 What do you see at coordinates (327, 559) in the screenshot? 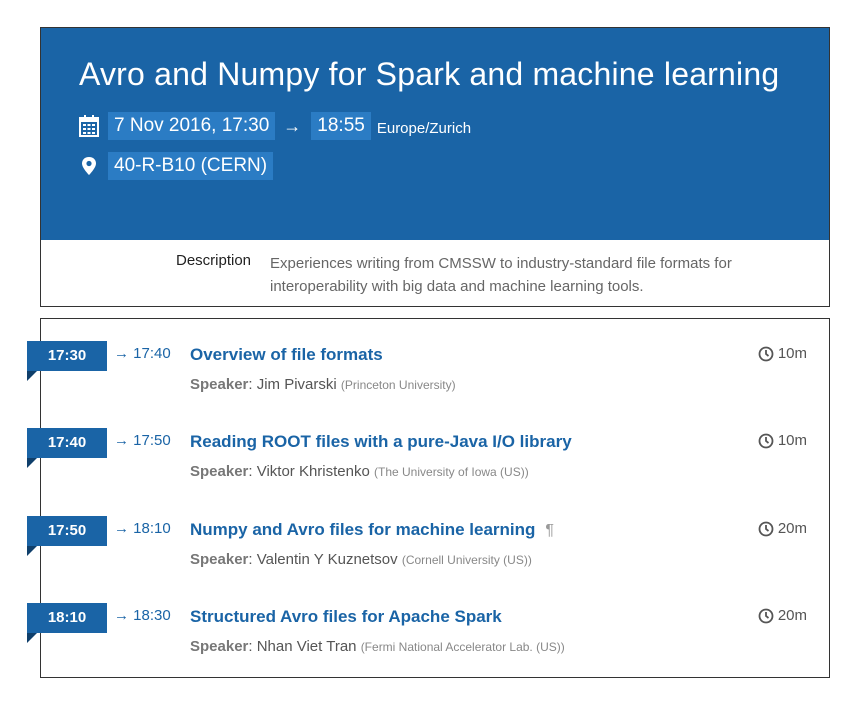
I see `speaker-name: Valentin Y Kuznetsov` at bounding box center [327, 559].